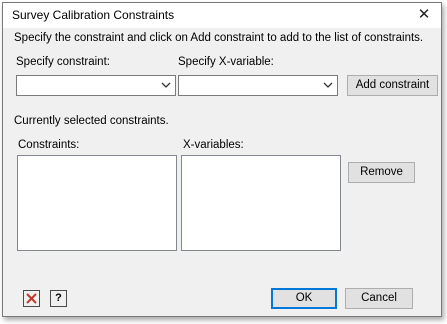 The width and height of the screenshot is (447, 324). What do you see at coordinates (63, 62) in the screenshot?
I see `specify-constraint-label: Specify constraint:` at bounding box center [63, 62].